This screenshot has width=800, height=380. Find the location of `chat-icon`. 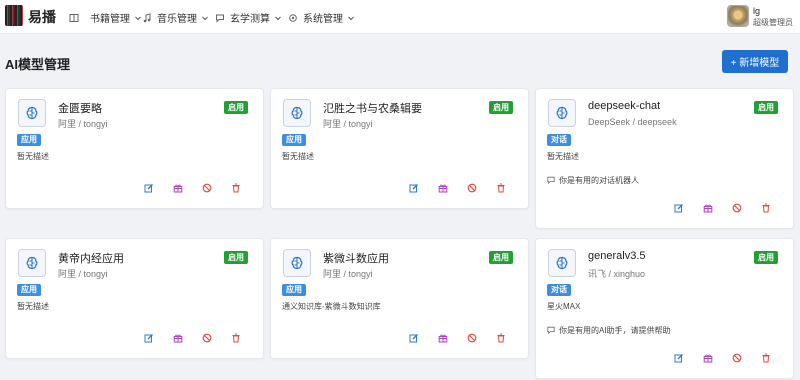

chat-icon is located at coordinates (220, 18).